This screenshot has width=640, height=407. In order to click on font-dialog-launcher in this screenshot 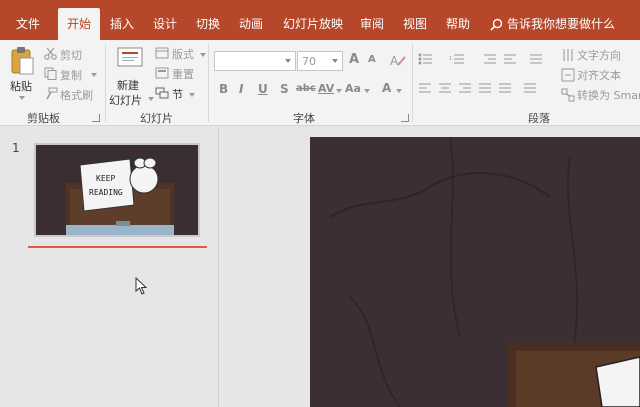, I will do `click(405, 118)`.